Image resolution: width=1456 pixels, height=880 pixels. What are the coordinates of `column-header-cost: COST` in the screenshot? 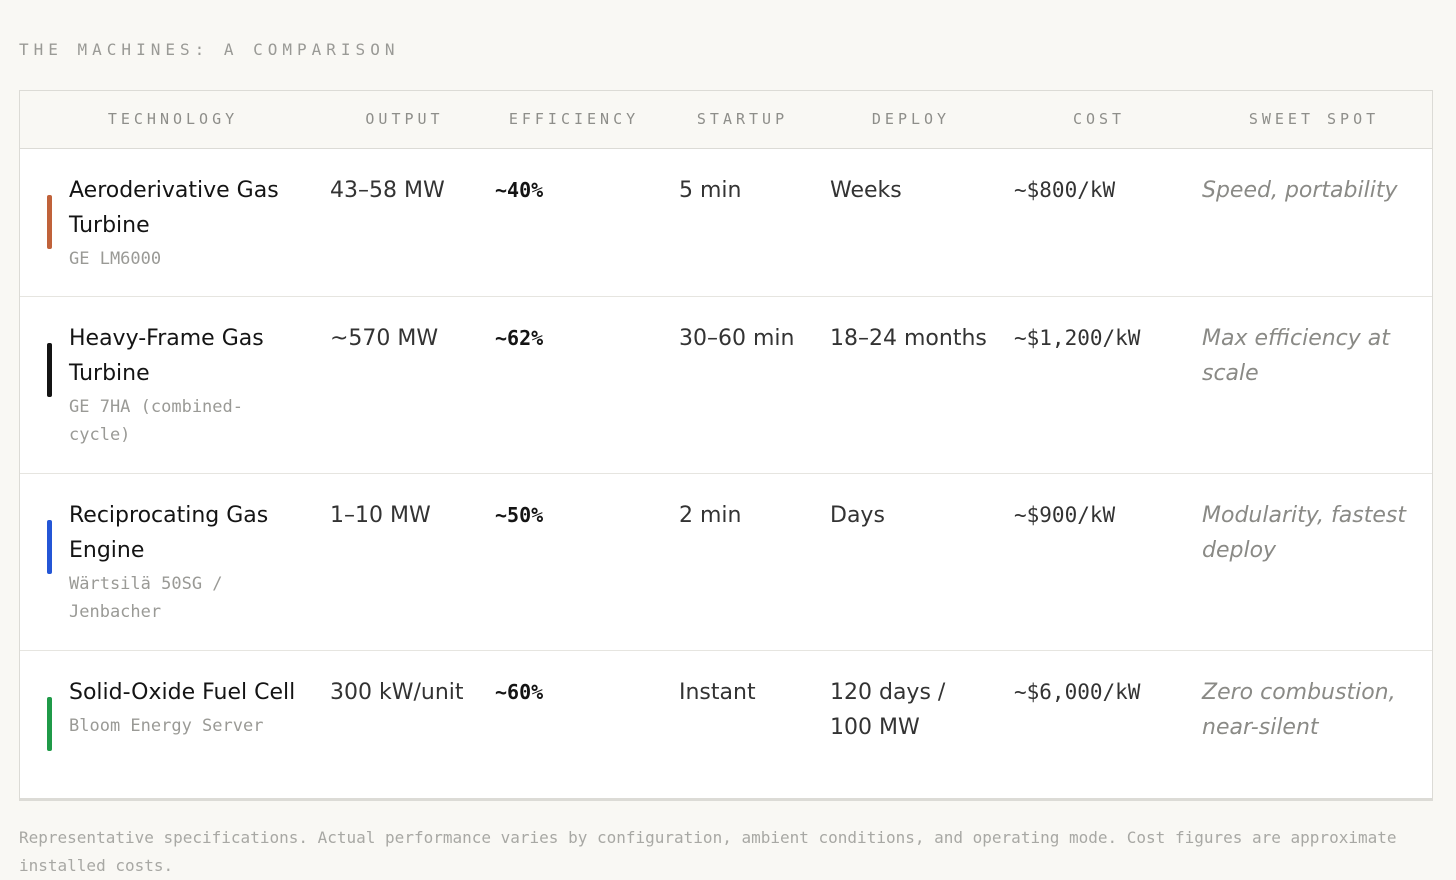 It's located at (1099, 120).